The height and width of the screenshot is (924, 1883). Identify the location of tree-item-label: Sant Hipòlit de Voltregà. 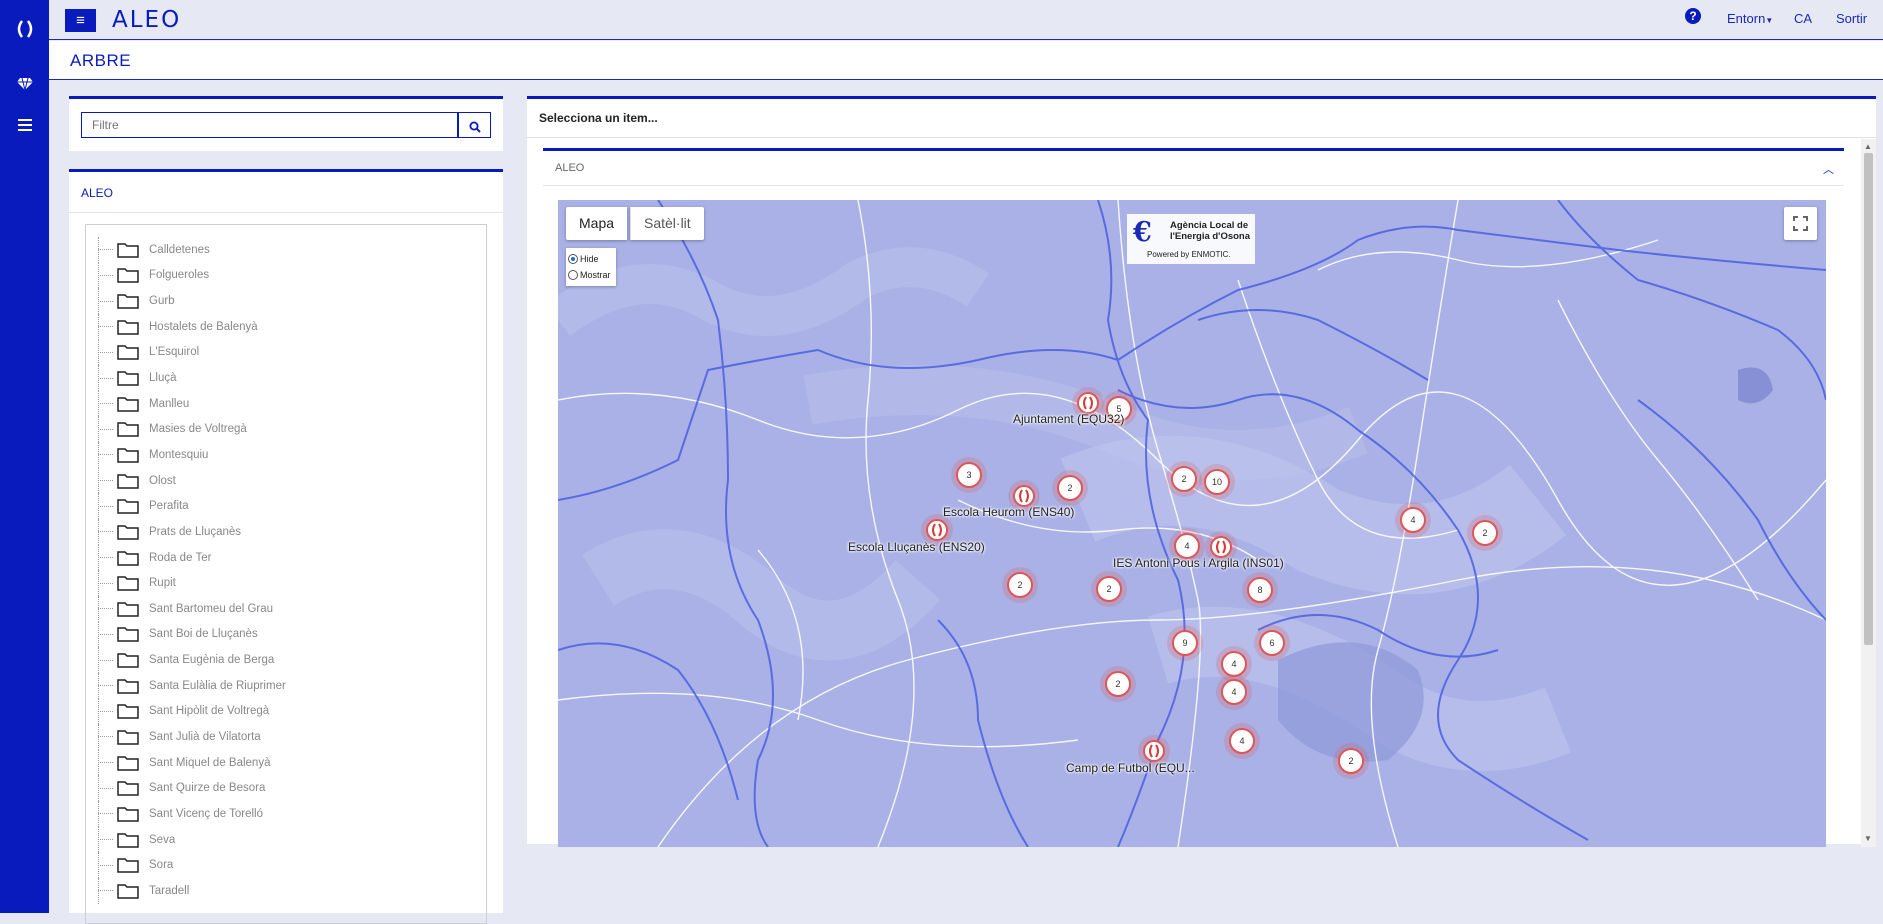
(209, 711).